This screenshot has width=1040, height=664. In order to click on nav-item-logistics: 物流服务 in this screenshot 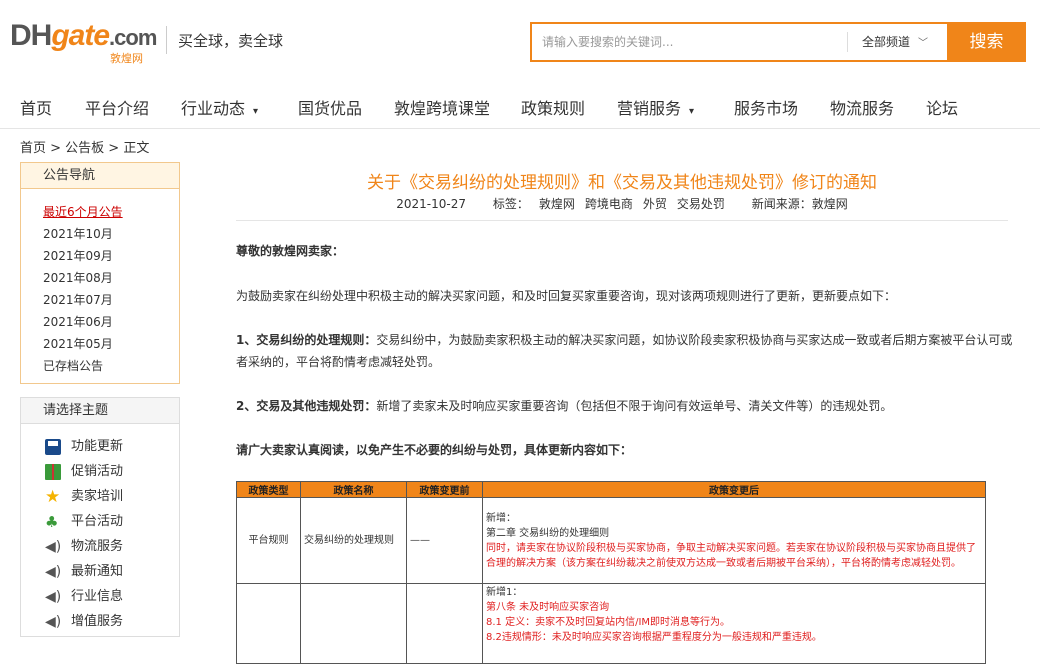, I will do `click(862, 107)`.